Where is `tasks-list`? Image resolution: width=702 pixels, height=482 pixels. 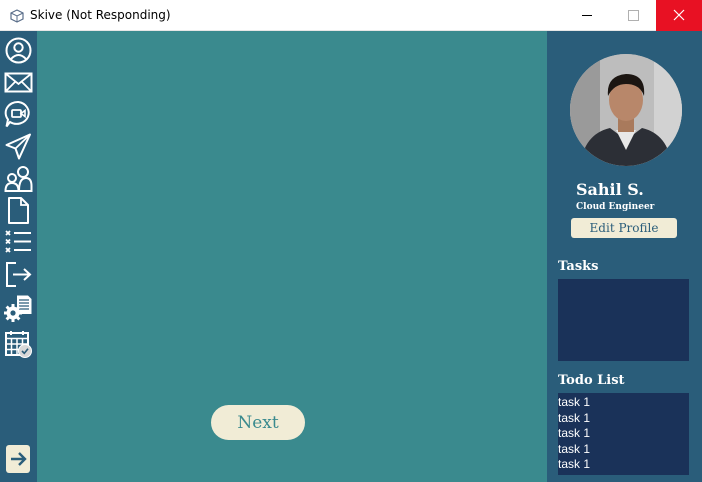
tasks-list is located at coordinates (623, 320).